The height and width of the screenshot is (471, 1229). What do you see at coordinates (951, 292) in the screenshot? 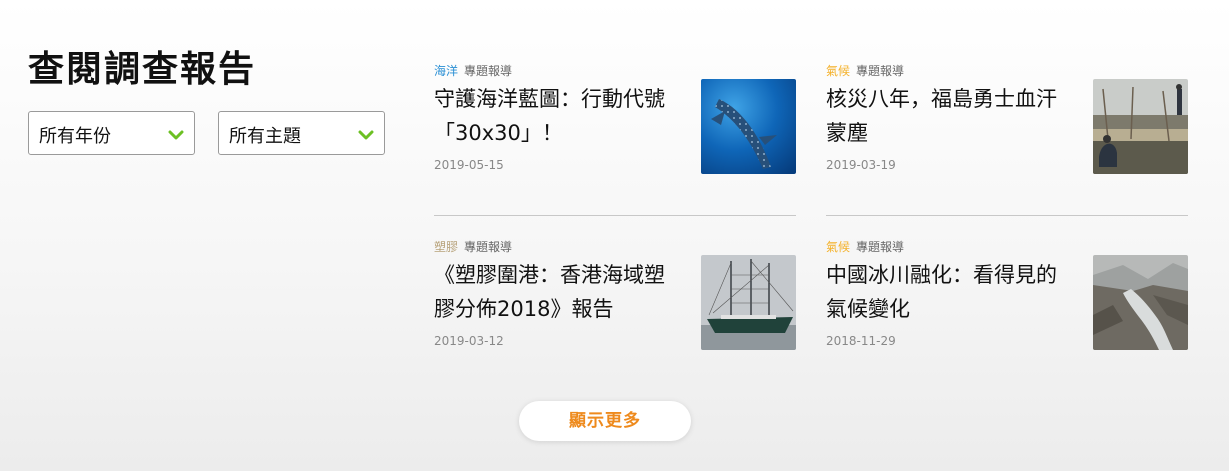
I see `article-title: 中國冰川融化：看得見的氣候變化` at bounding box center [951, 292].